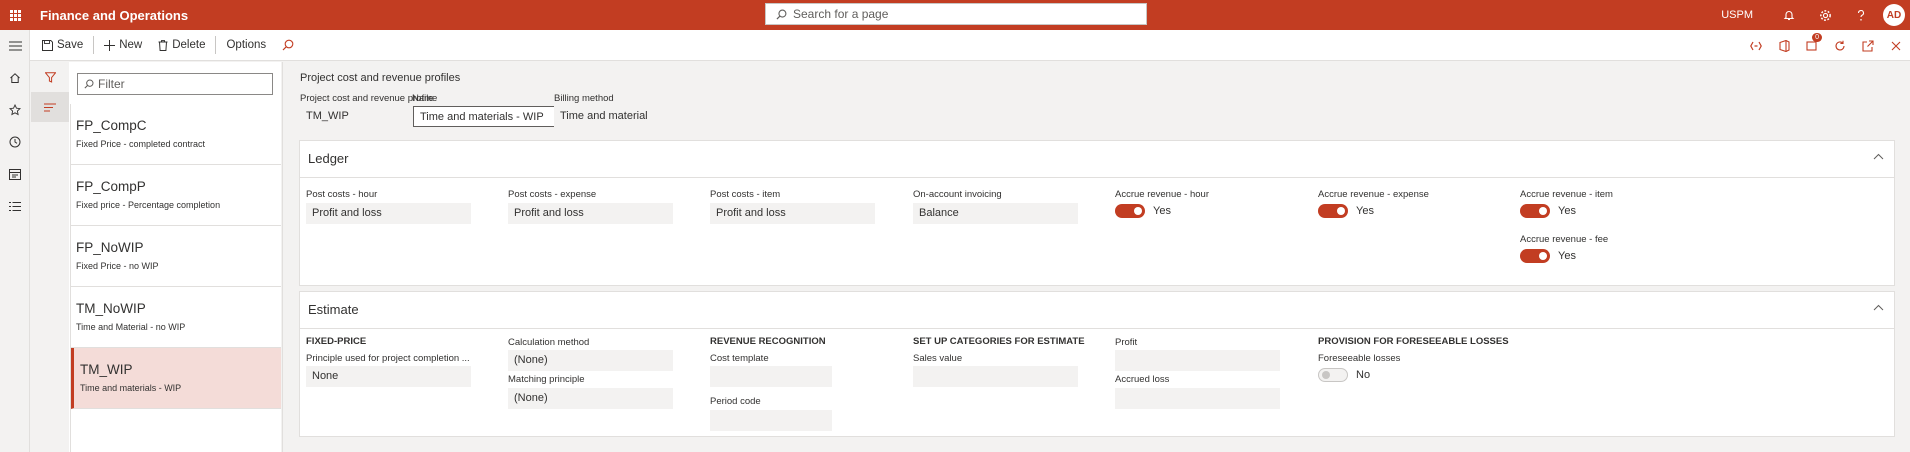  Describe the element at coordinates (590, 398) in the screenshot. I see `matching-principle-select: (None)` at that location.